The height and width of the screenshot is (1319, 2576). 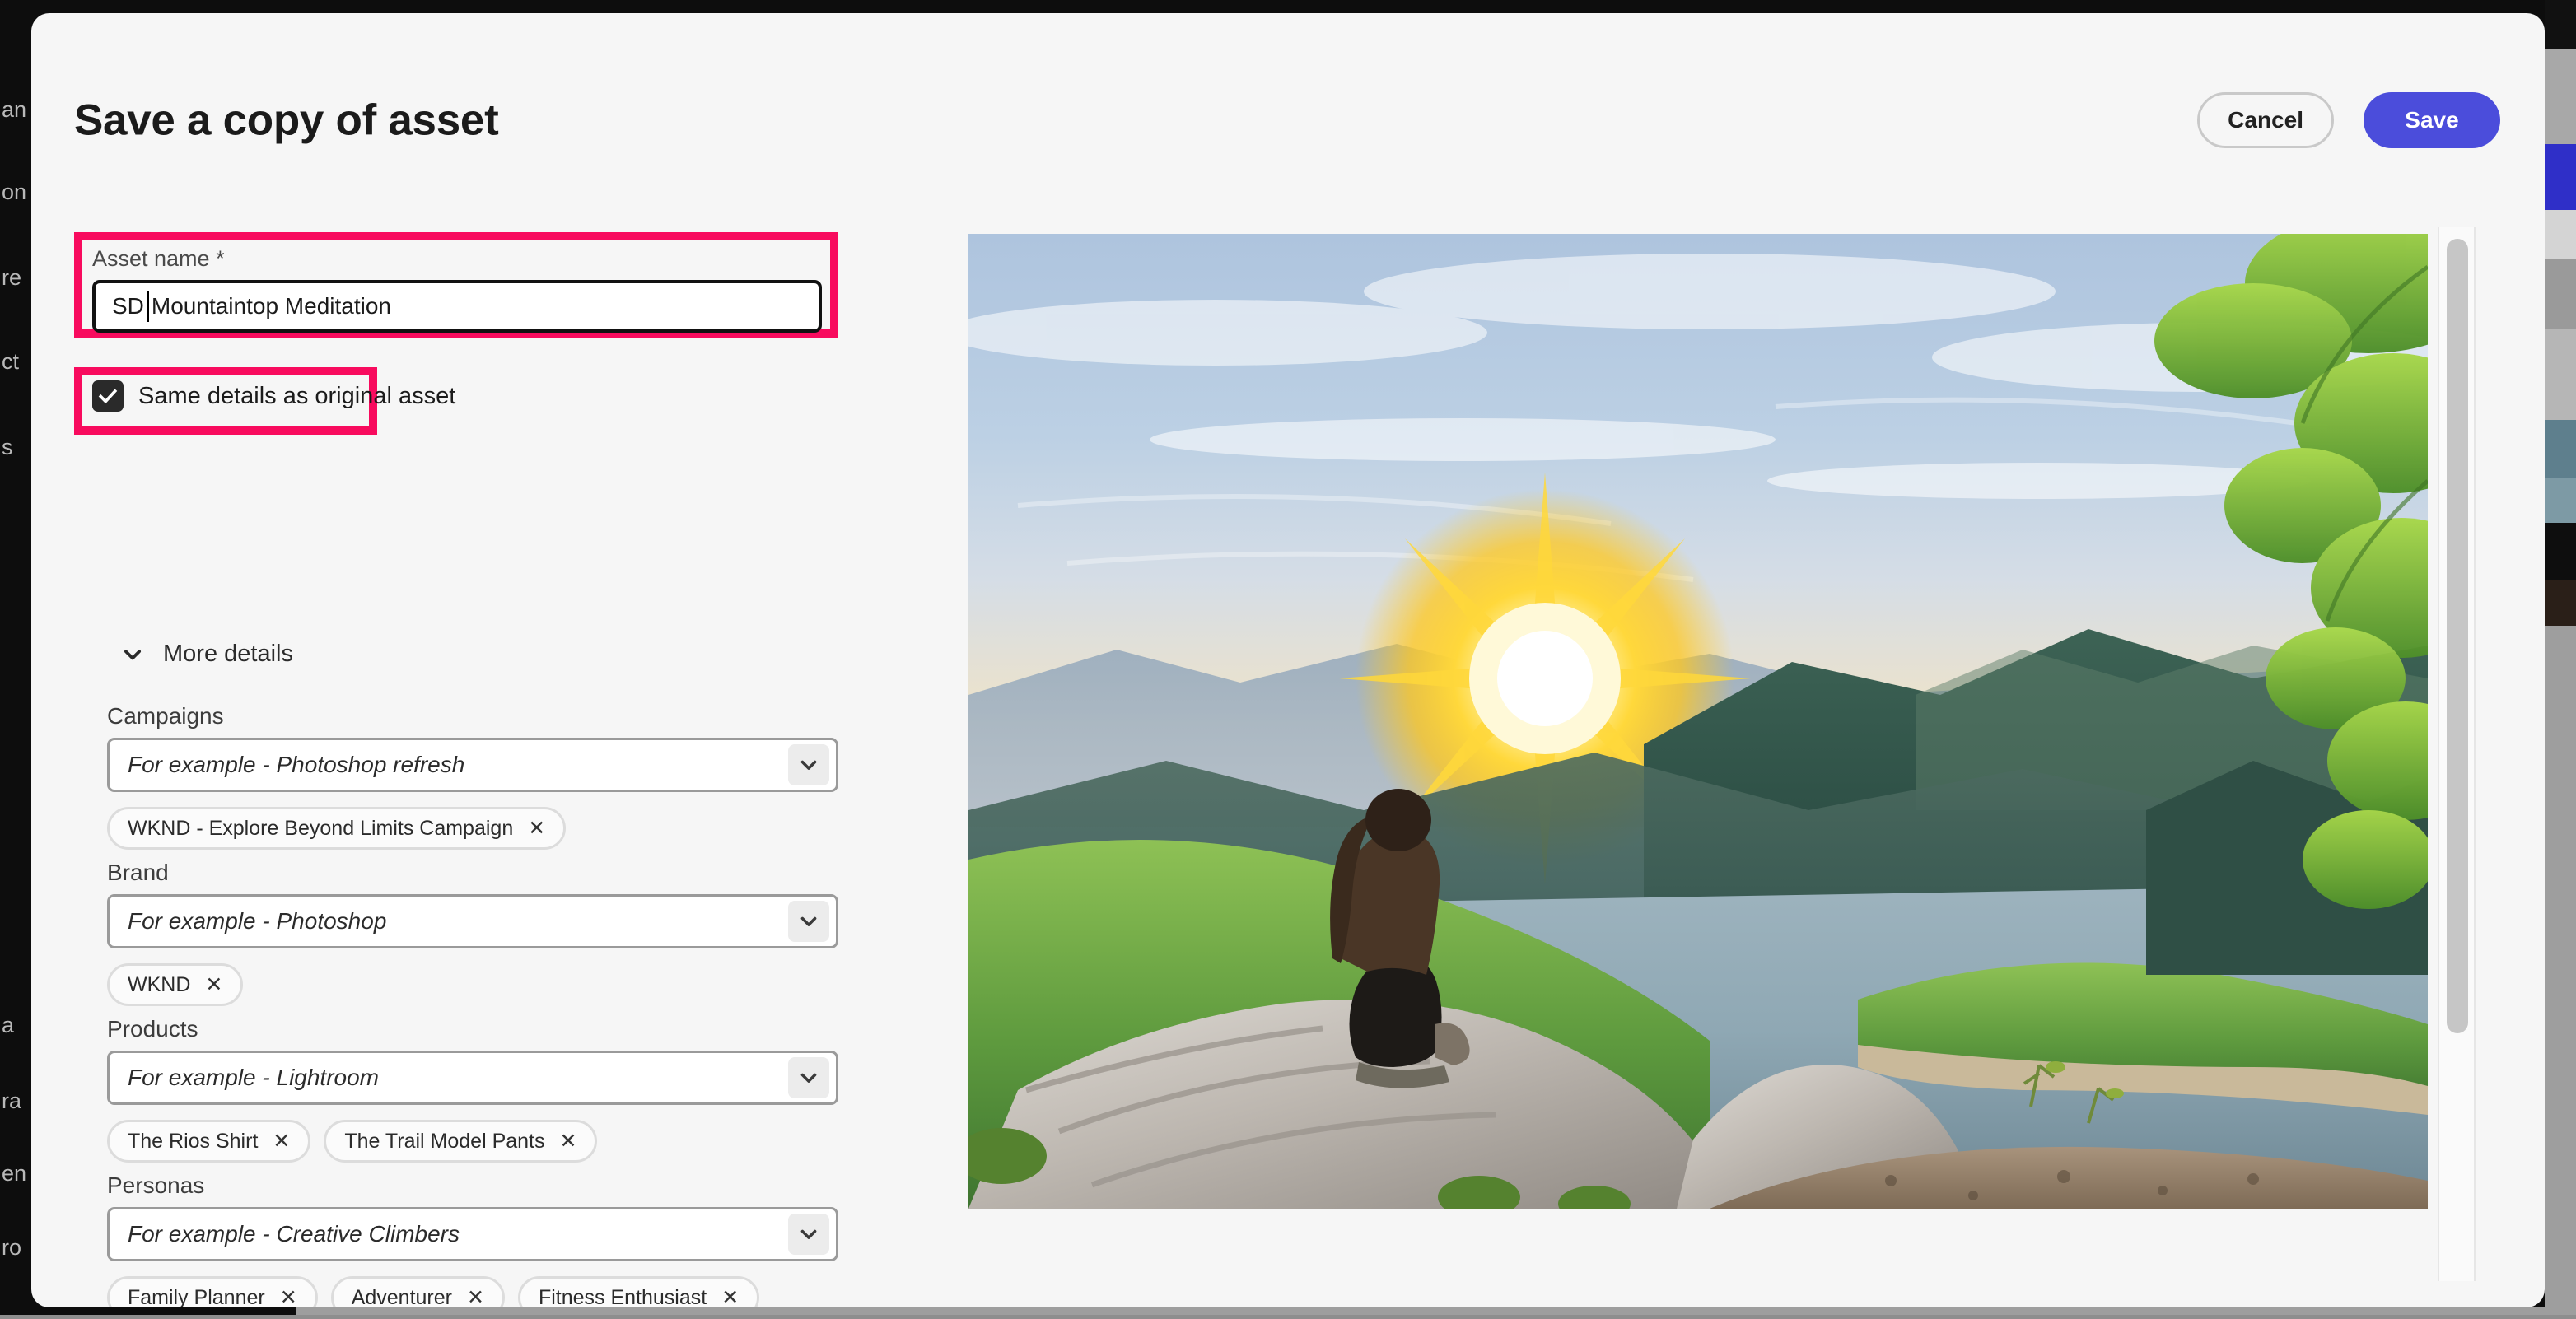 I want to click on preview-scrollbar-track, so click(x=2457, y=754).